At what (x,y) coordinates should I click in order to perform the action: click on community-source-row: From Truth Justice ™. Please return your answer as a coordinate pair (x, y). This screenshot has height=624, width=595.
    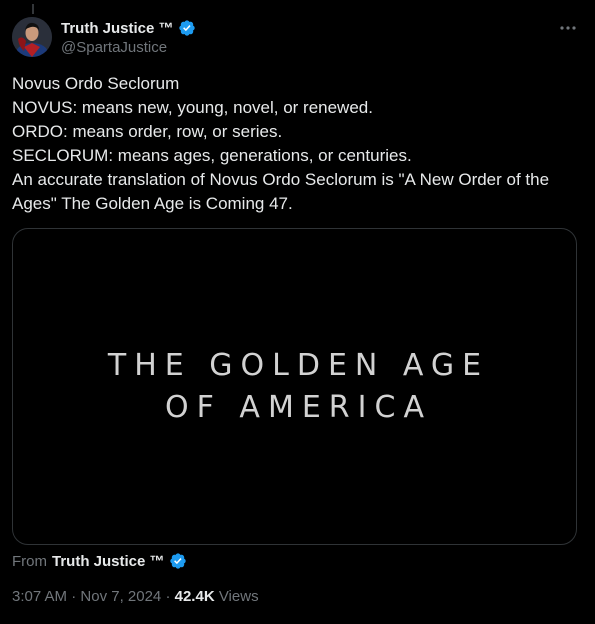
    Looking at the image, I should click on (99, 561).